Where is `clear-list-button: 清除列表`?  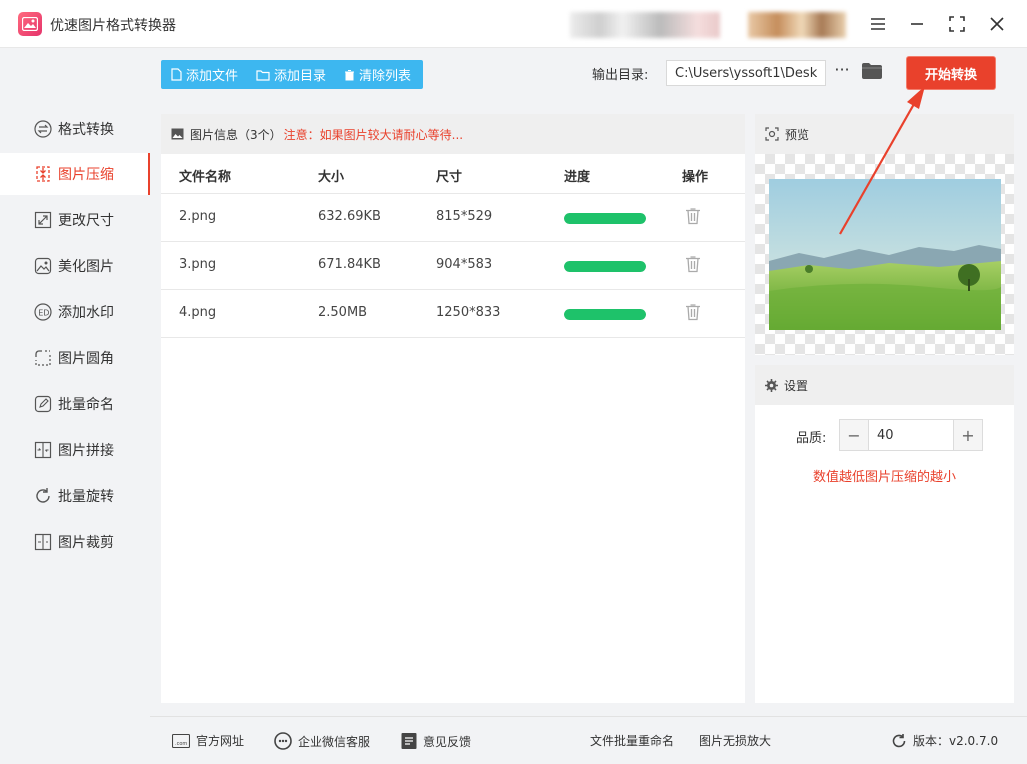
clear-list-button: 清除列表 is located at coordinates (376, 74).